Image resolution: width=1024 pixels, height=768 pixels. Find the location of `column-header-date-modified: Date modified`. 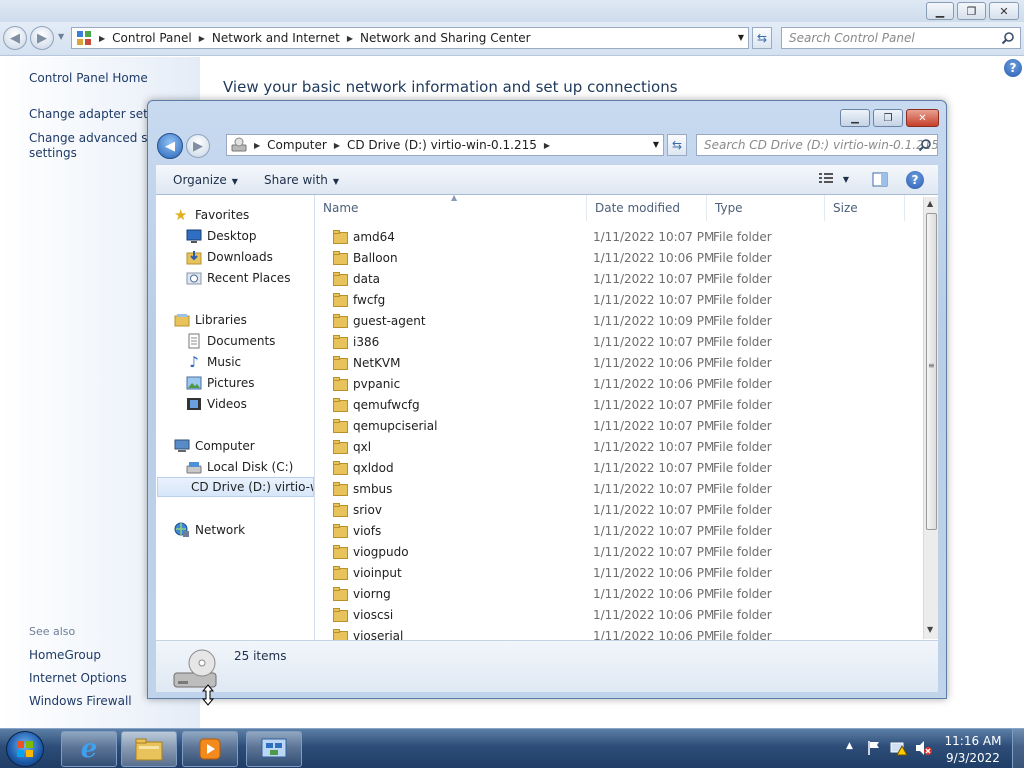

column-header-date-modified: Date modified is located at coordinates (647, 208).